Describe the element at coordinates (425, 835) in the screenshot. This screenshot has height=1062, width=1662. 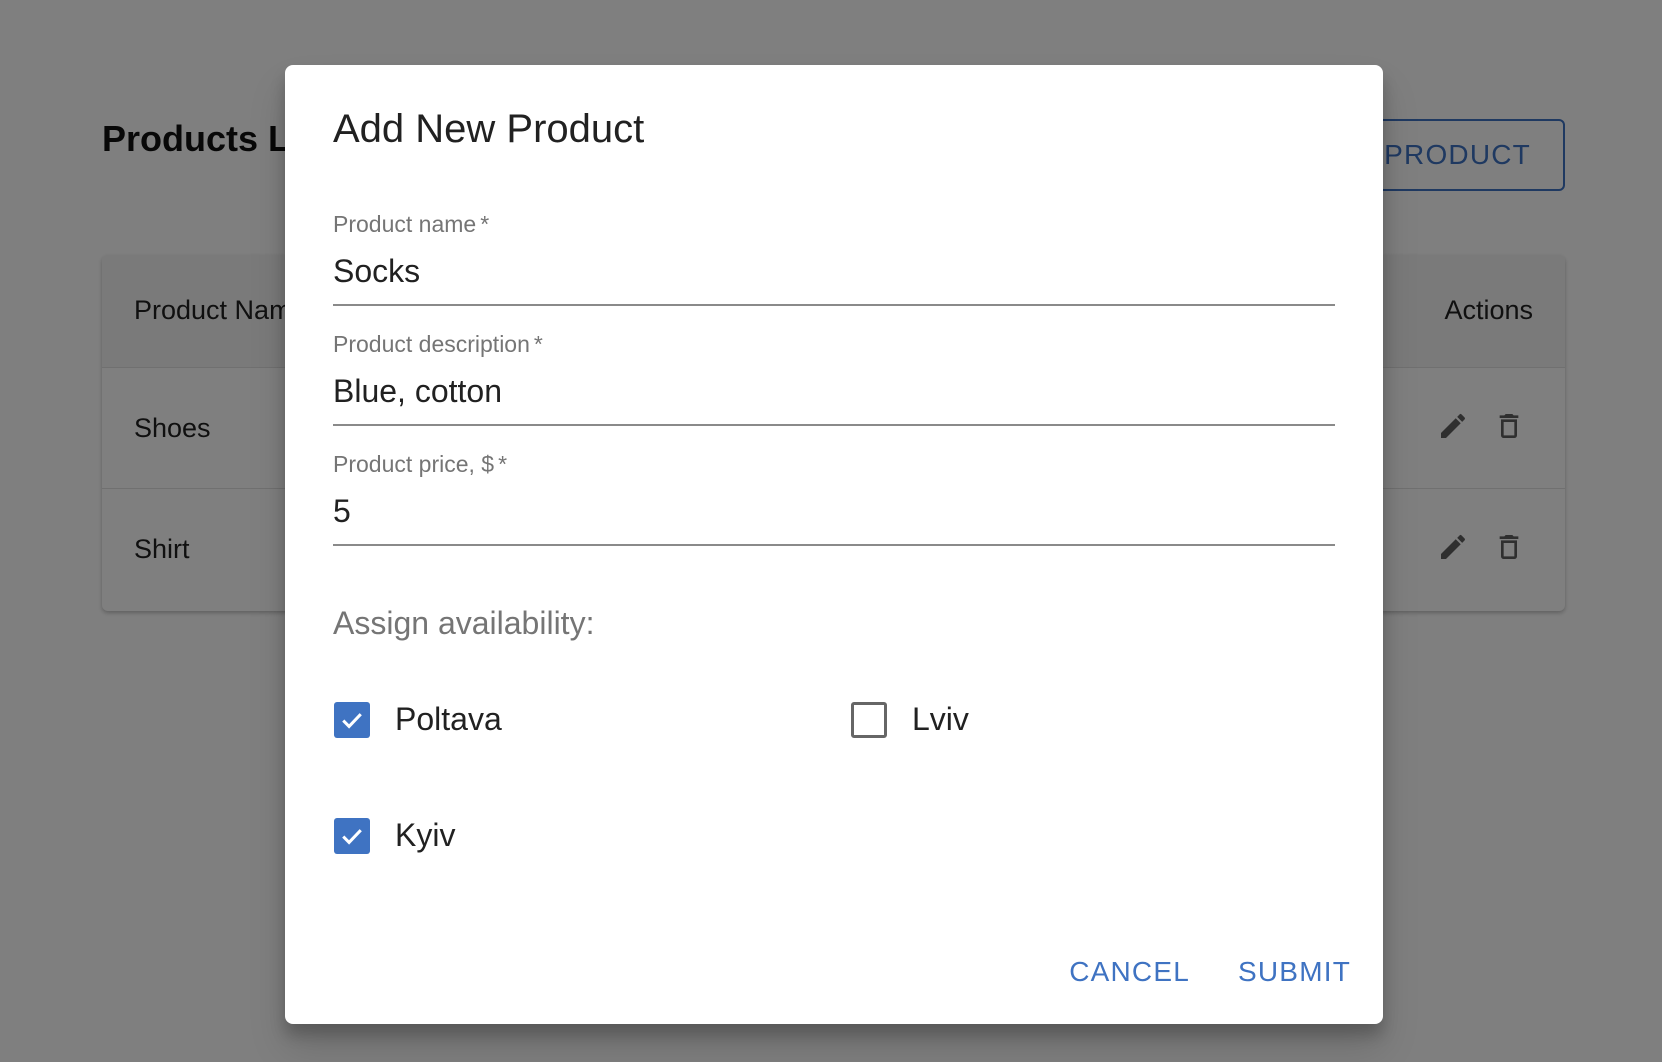
I see `location-label-kyiv: Kyiv` at that location.